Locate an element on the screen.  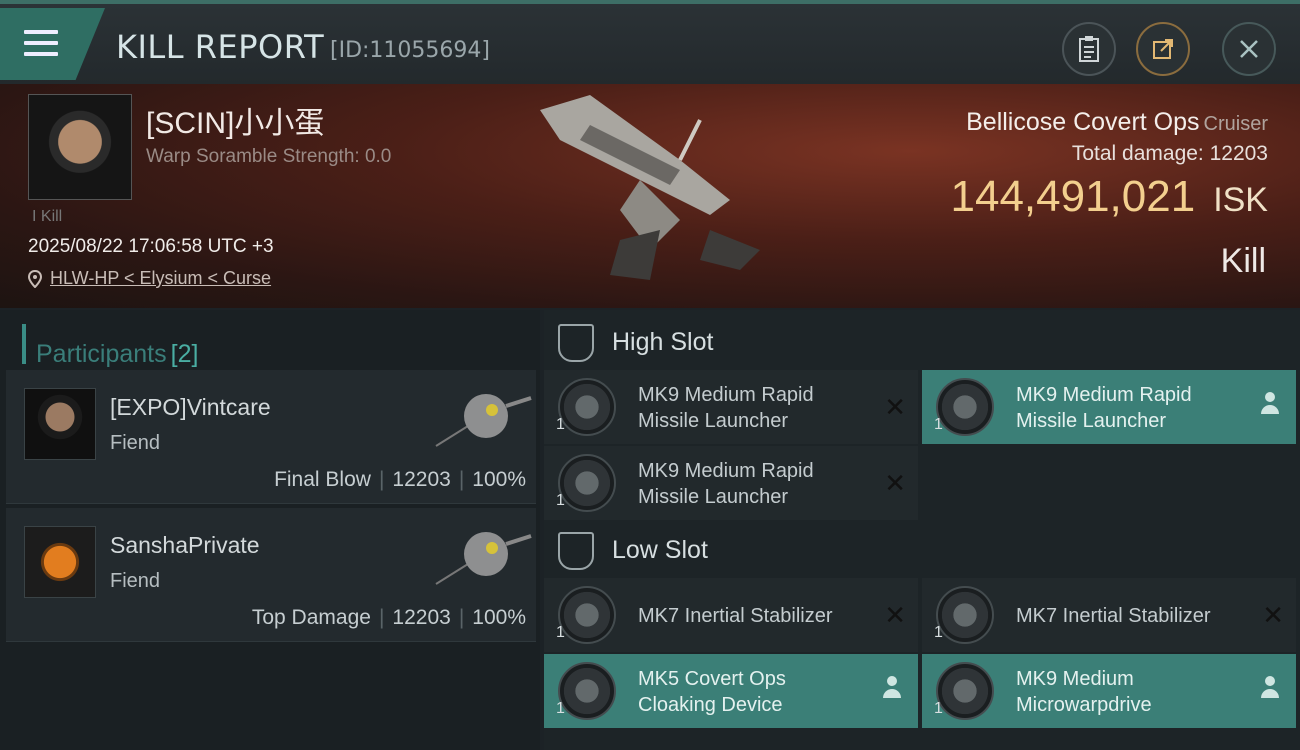
item-name-line1: MK9 Medium is located at coordinates (1075, 679).